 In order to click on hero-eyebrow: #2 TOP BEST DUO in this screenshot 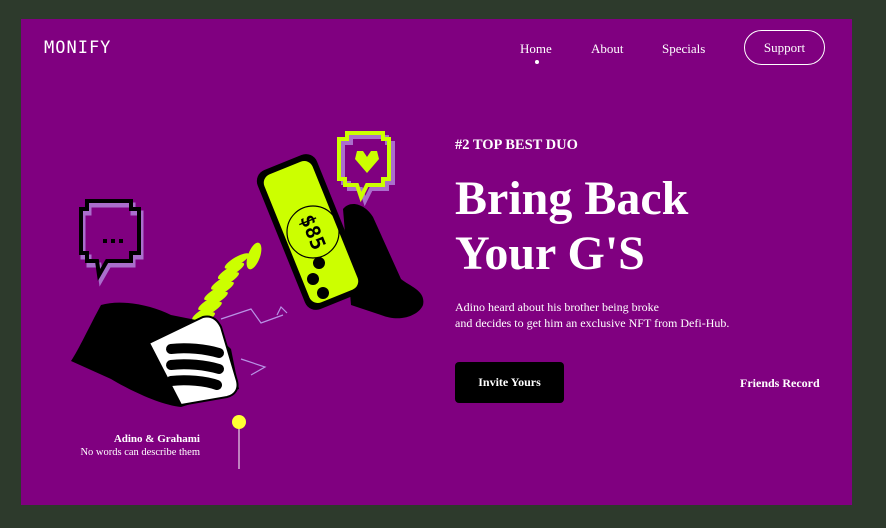, I will do `click(516, 145)`.